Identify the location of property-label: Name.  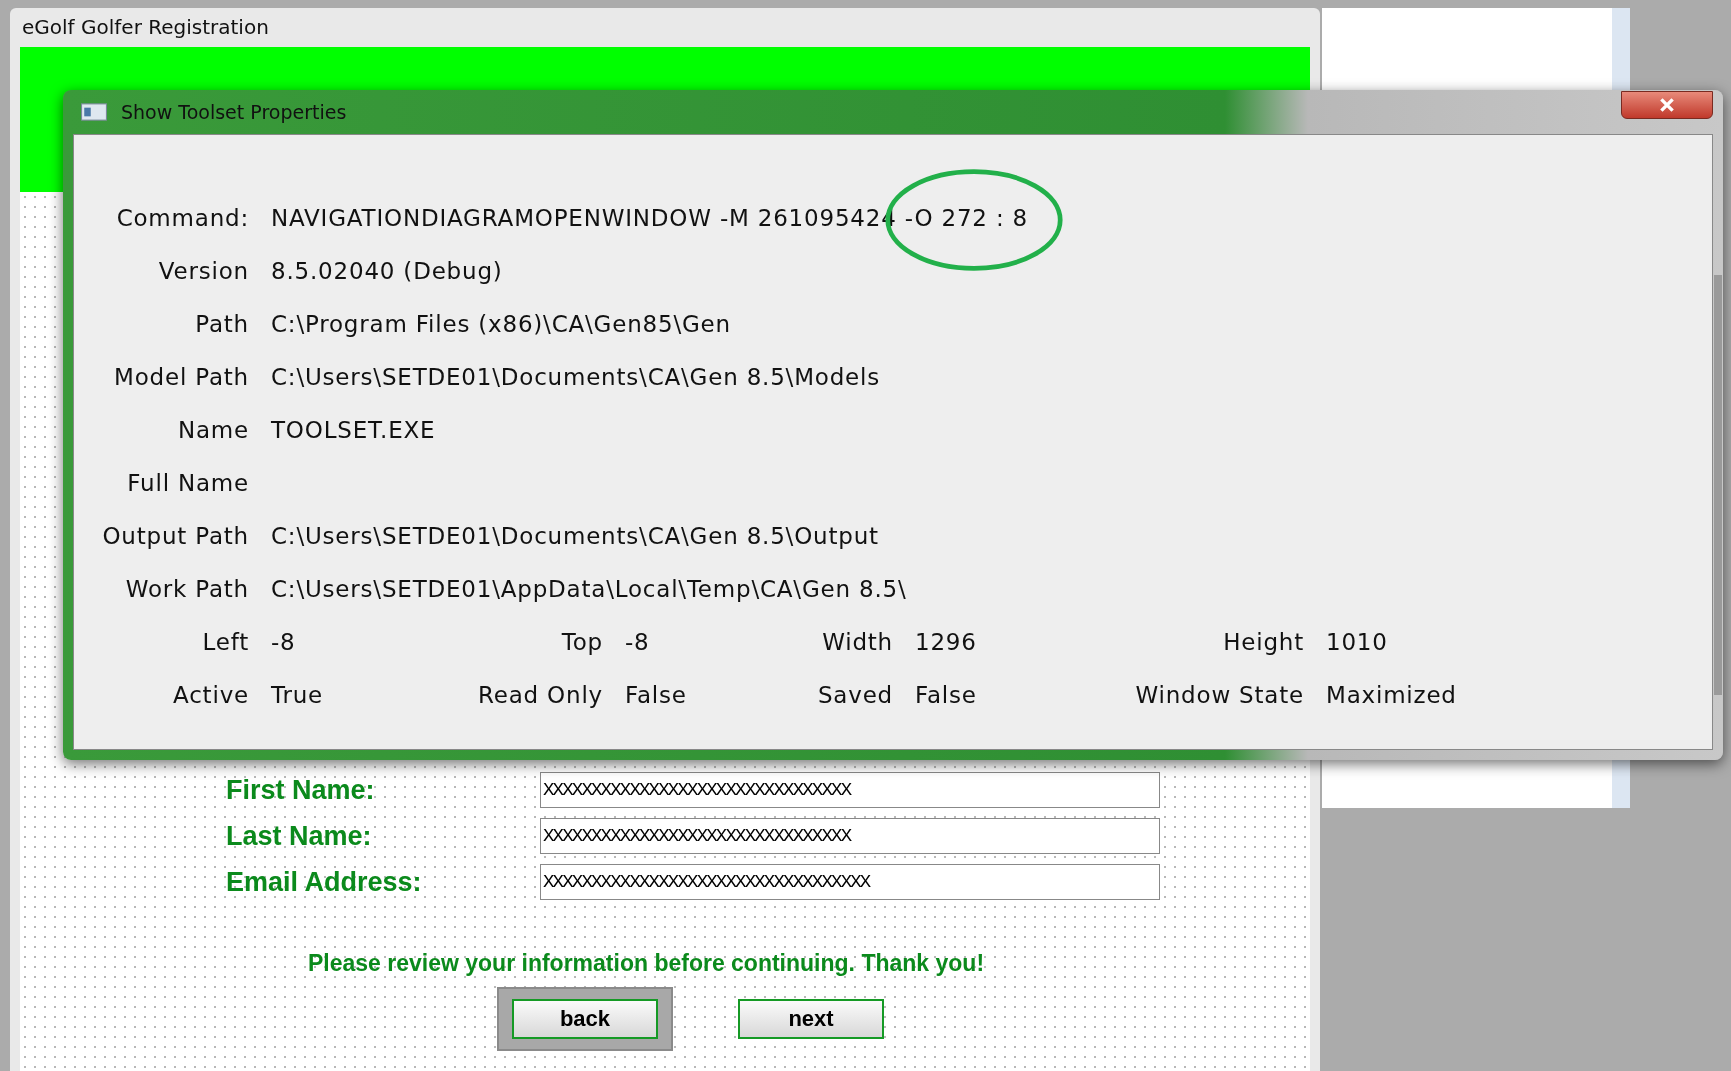
(212, 431).